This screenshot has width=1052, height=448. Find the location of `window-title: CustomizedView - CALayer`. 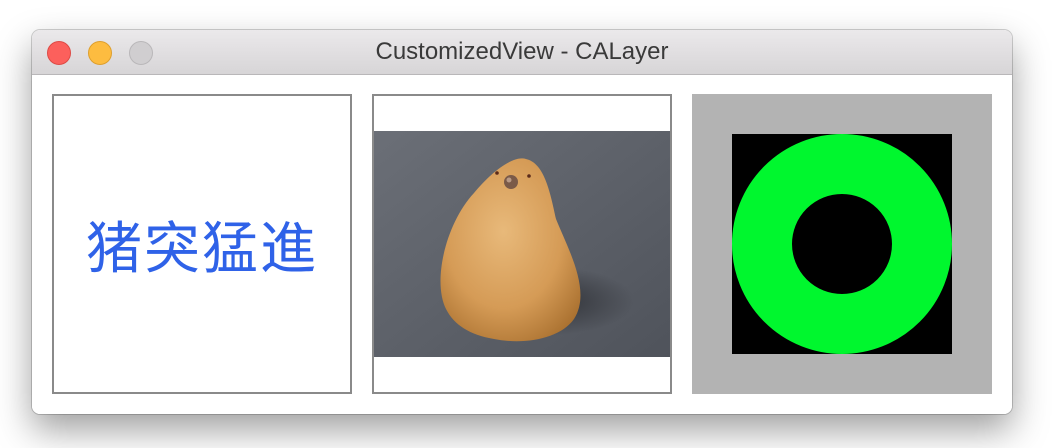

window-title: CustomizedView - CALayer is located at coordinates (522, 51).